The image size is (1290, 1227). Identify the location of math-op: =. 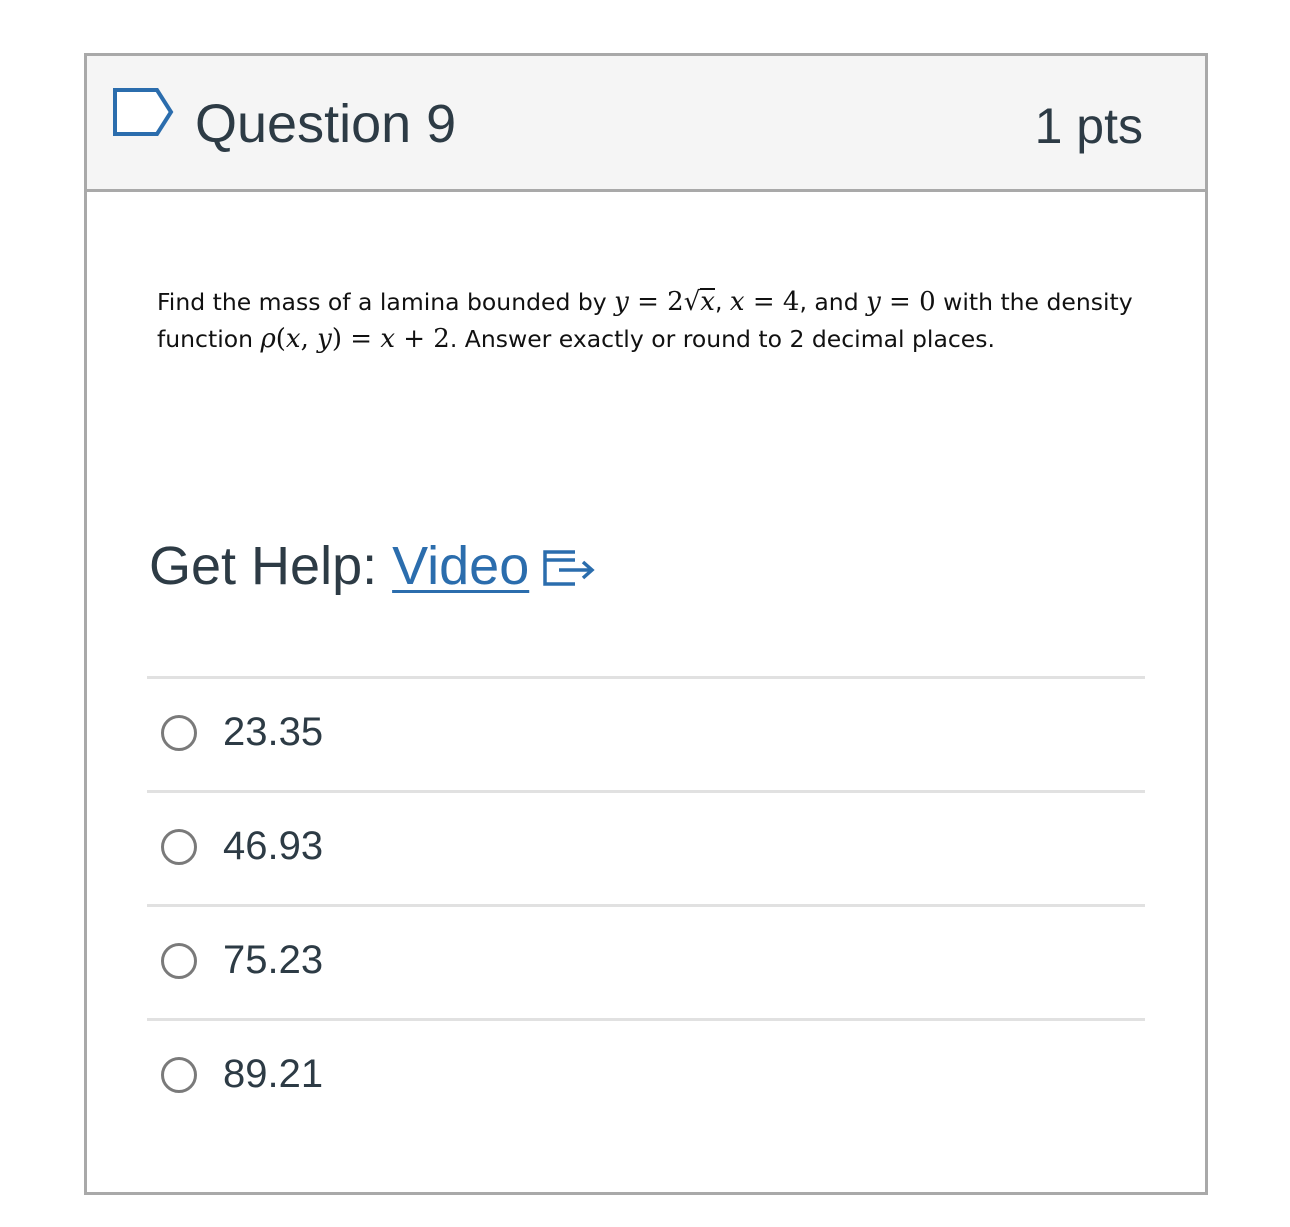
(361, 339).